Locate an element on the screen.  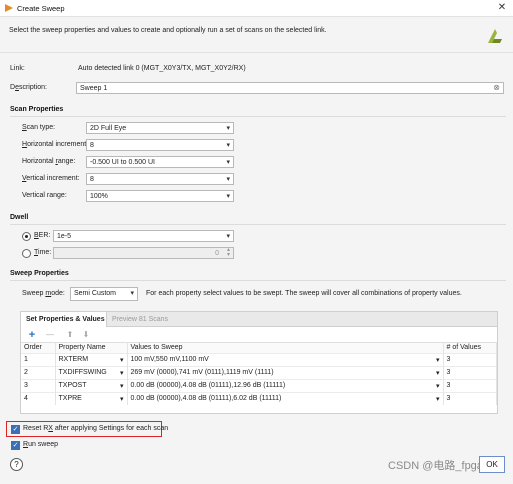
time-label: Time: is located at coordinates (43, 252).